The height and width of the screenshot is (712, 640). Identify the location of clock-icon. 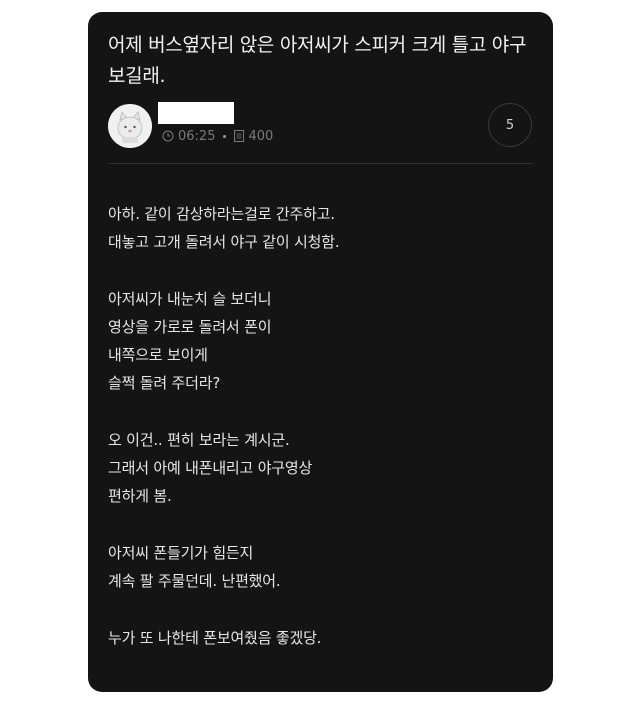
(168, 136).